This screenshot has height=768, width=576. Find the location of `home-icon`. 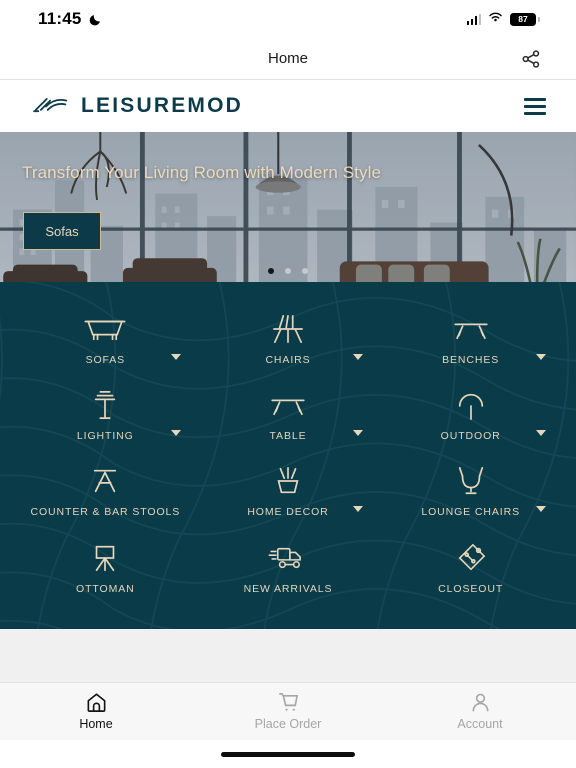

home-icon is located at coordinates (96, 702).